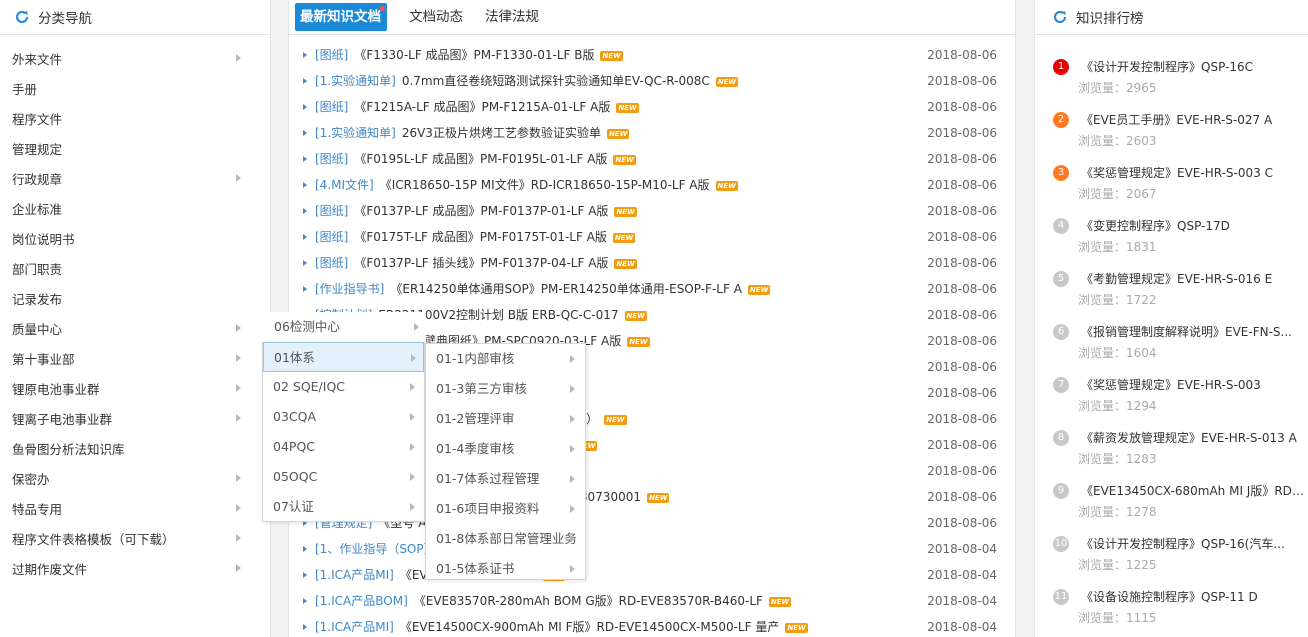  Describe the element at coordinates (344, 185) in the screenshot. I see `doc-category-link: [4.MI文件]` at that location.